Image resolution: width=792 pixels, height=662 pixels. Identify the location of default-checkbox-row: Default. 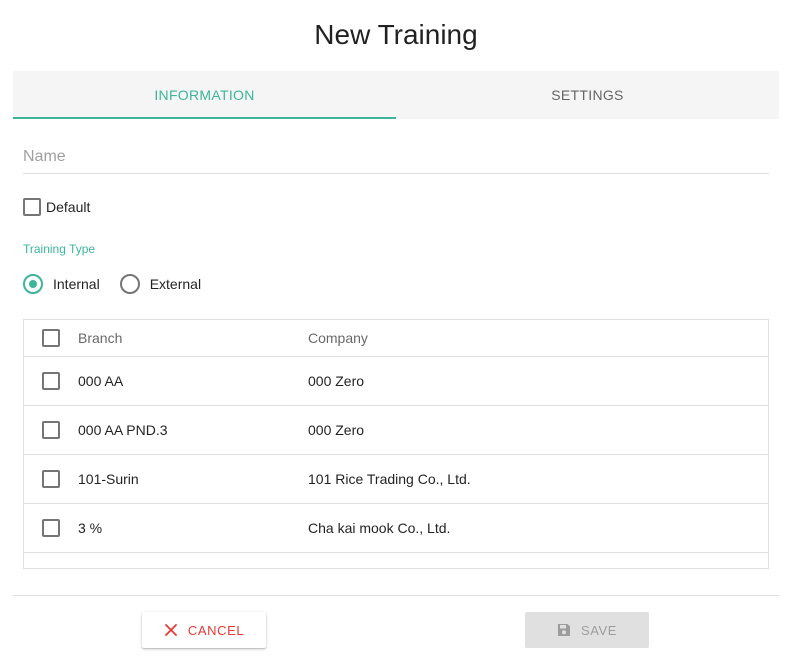
(56, 207).